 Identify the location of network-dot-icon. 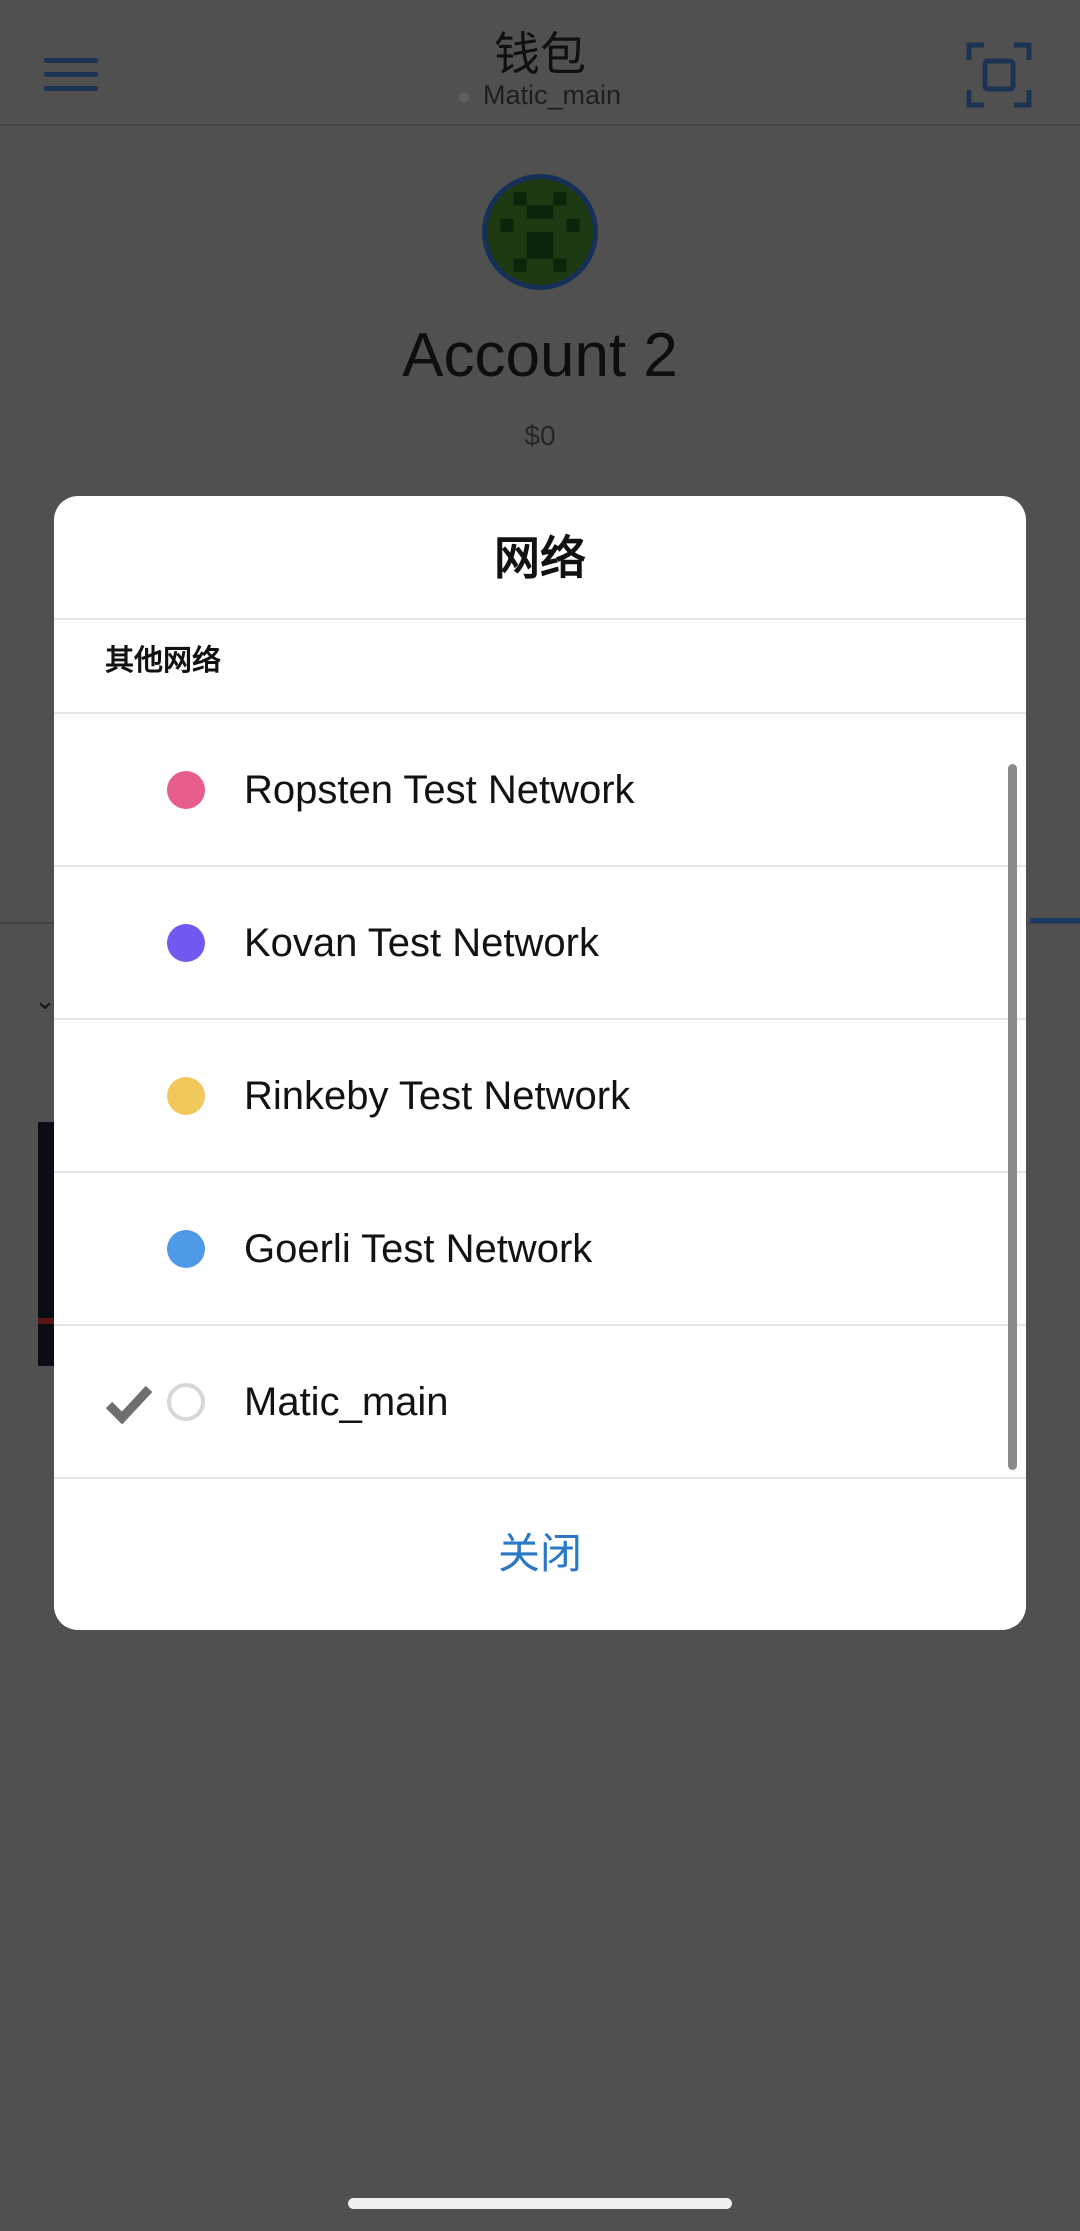
(463, 96).